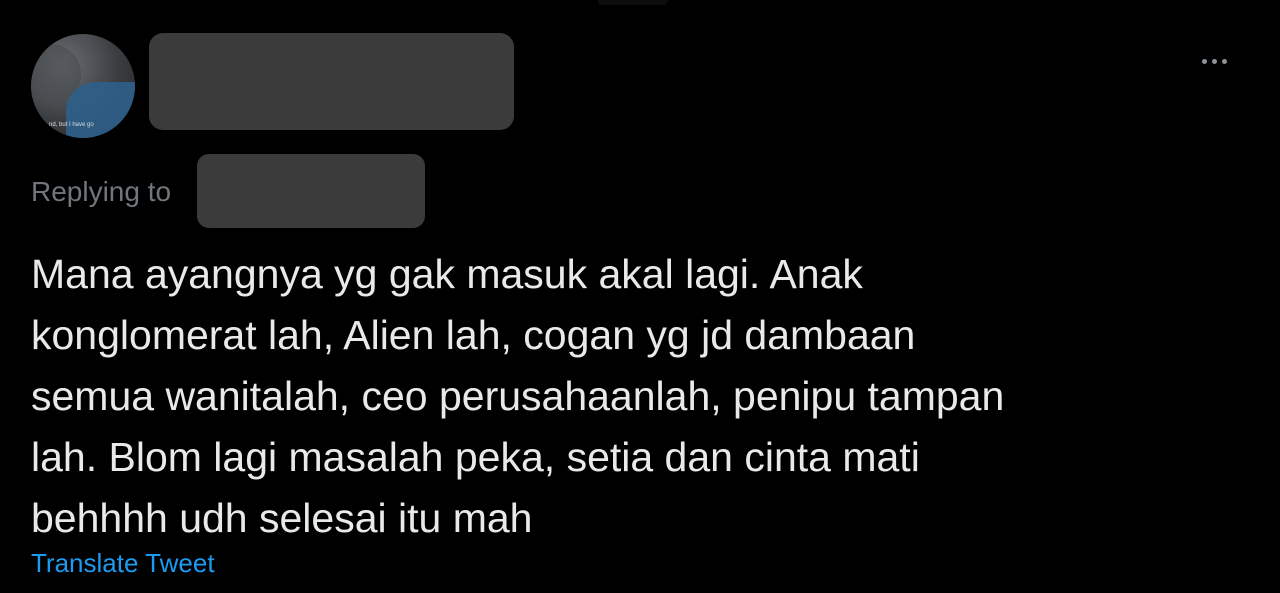  What do you see at coordinates (282, 518) in the screenshot?
I see `tweet-text-line: behhhh udh selesai itu mah` at bounding box center [282, 518].